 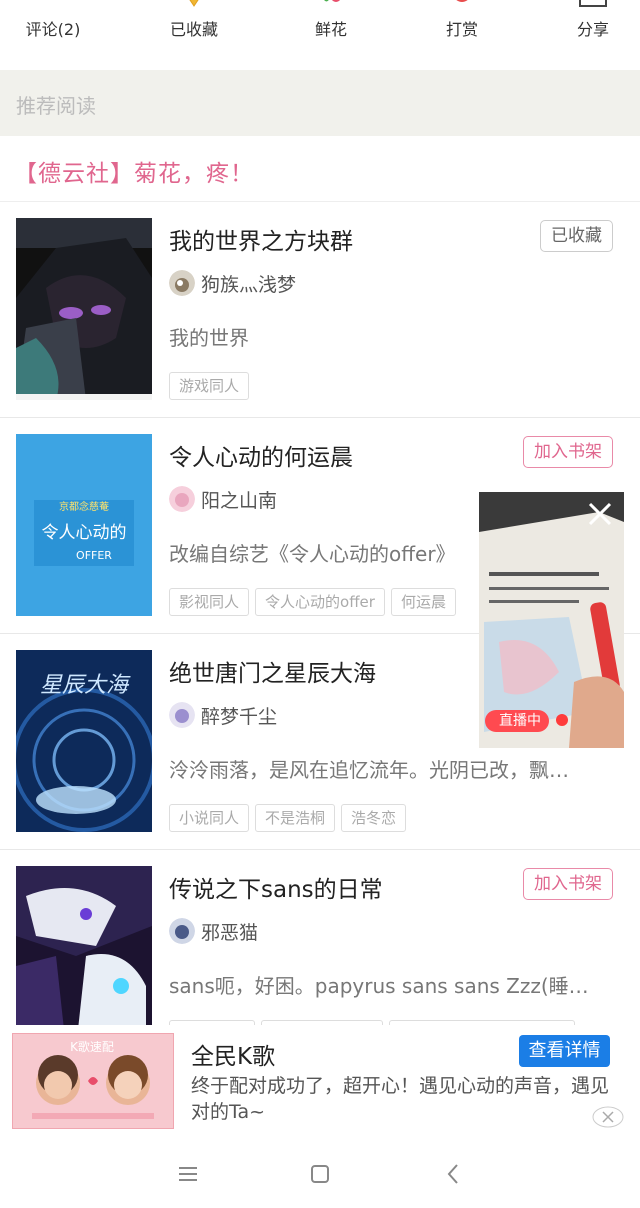 I want to click on action-bar: 评论(2) 已收藏 鲜花 打赏 分享, so click(x=320, y=35).